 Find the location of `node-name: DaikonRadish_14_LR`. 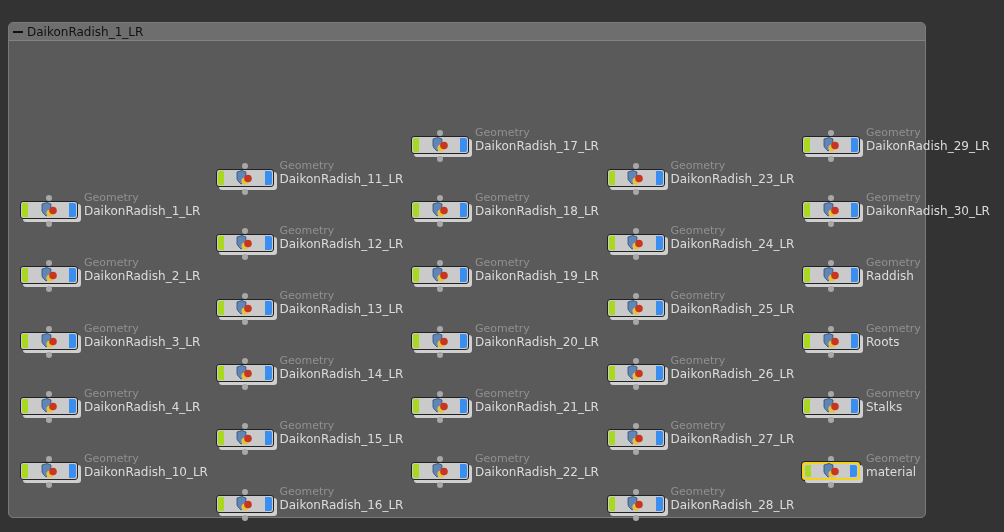

node-name: DaikonRadish_14_LR is located at coordinates (341, 374).